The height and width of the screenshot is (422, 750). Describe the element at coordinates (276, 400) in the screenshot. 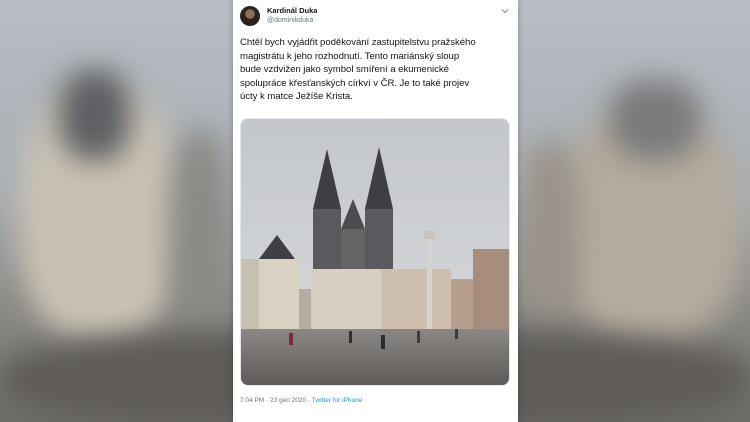

I see `tweet-timestamp: 7:04 PM · 23 gen 2020 ·` at that location.